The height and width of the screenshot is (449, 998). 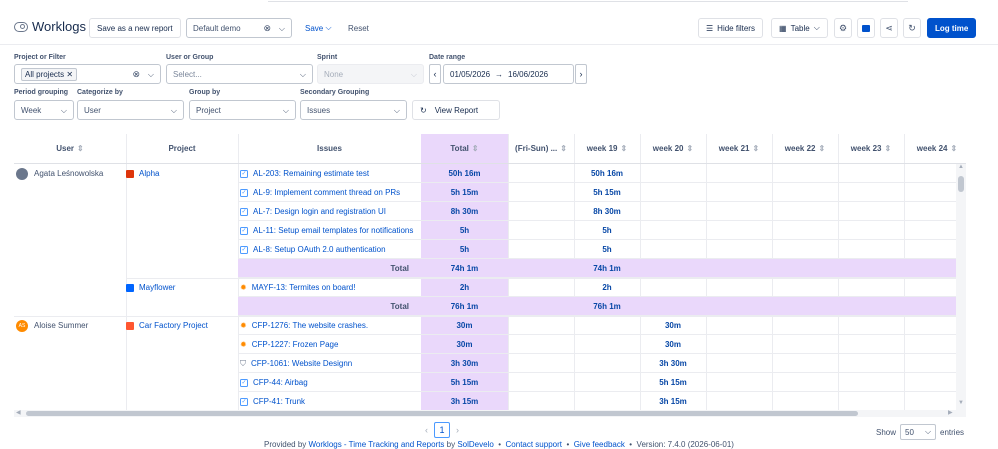 I want to click on total-value: 5h, so click(x=464, y=249).